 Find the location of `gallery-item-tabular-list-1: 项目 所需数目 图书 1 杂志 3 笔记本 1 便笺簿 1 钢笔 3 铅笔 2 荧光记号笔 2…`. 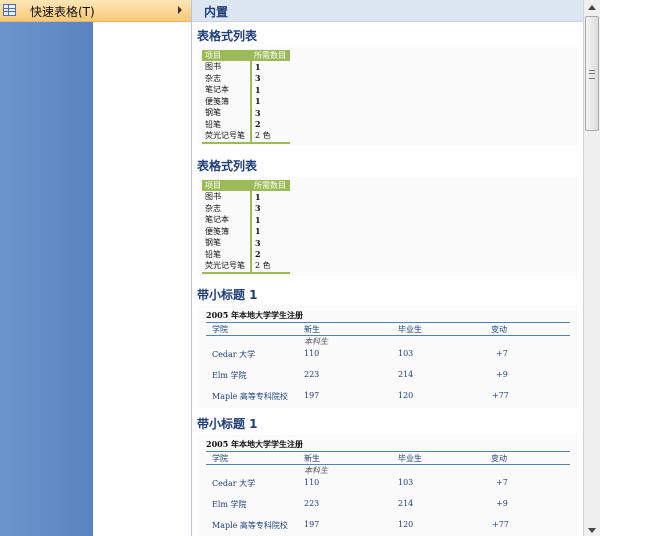

gallery-item-tabular-list-1: 项目 所需数目 图书 1 杂志 3 笔记本 1 便笺簿 1 钢笔 3 铅笔 2 荧光记号笔 2… is located at coordinates (387, 96).